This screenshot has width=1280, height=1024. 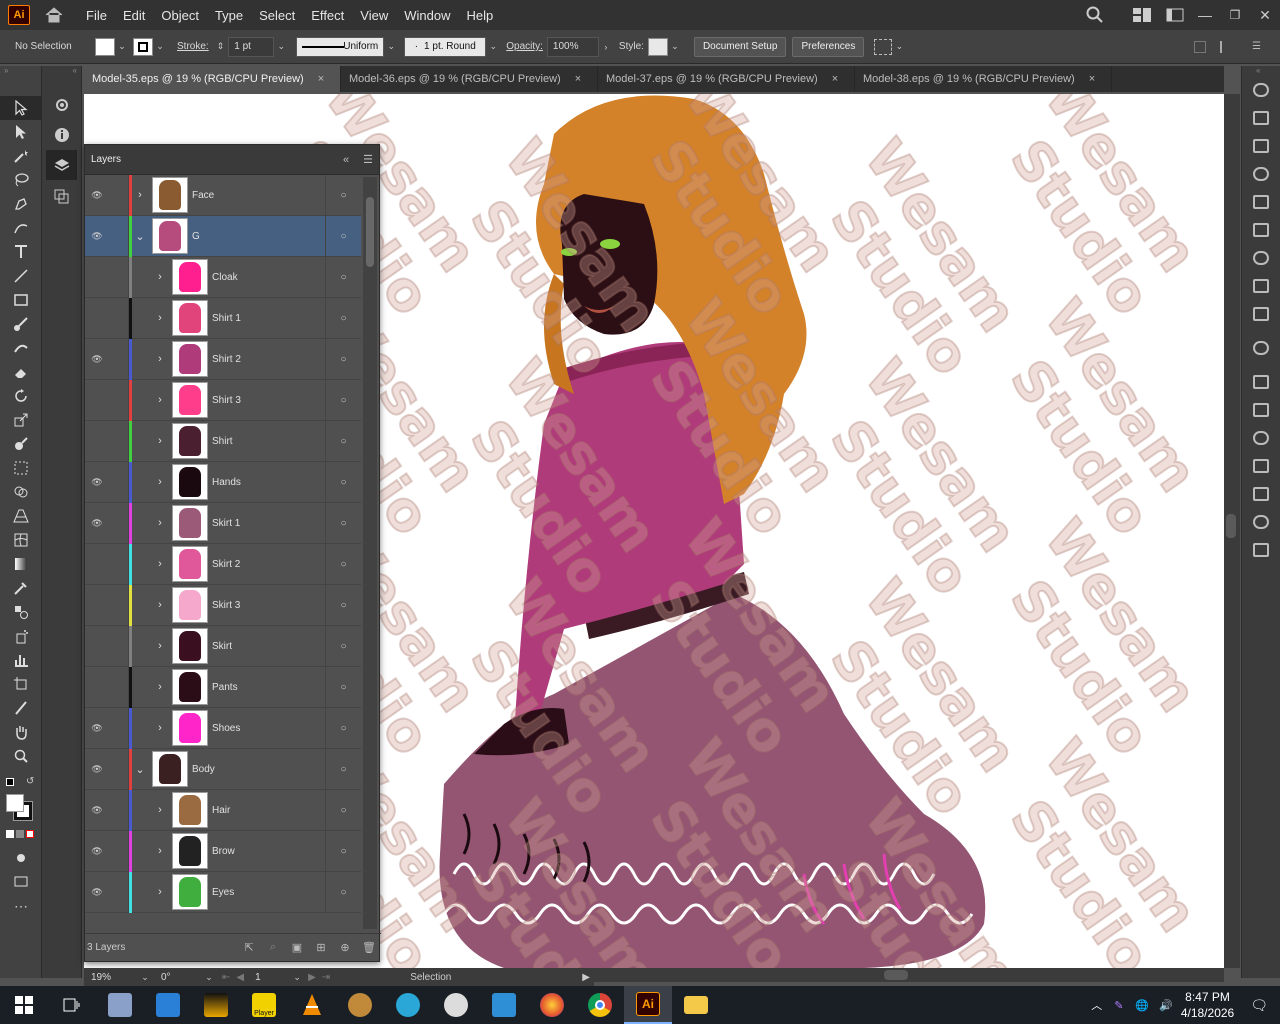 I want to click on home-icon, so click(x=54, y=15).